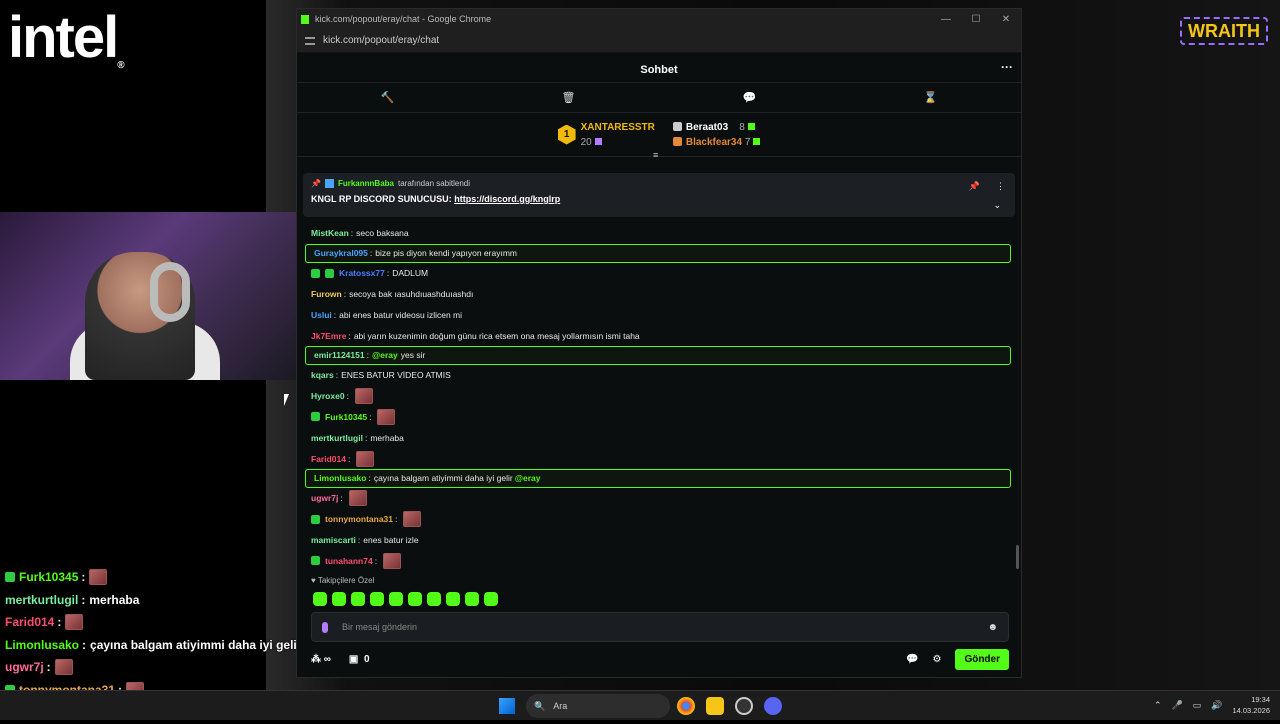  Describe the element at coordinates (321, 315) in the screenshot. I see `chat-username: Uslui` at that location.